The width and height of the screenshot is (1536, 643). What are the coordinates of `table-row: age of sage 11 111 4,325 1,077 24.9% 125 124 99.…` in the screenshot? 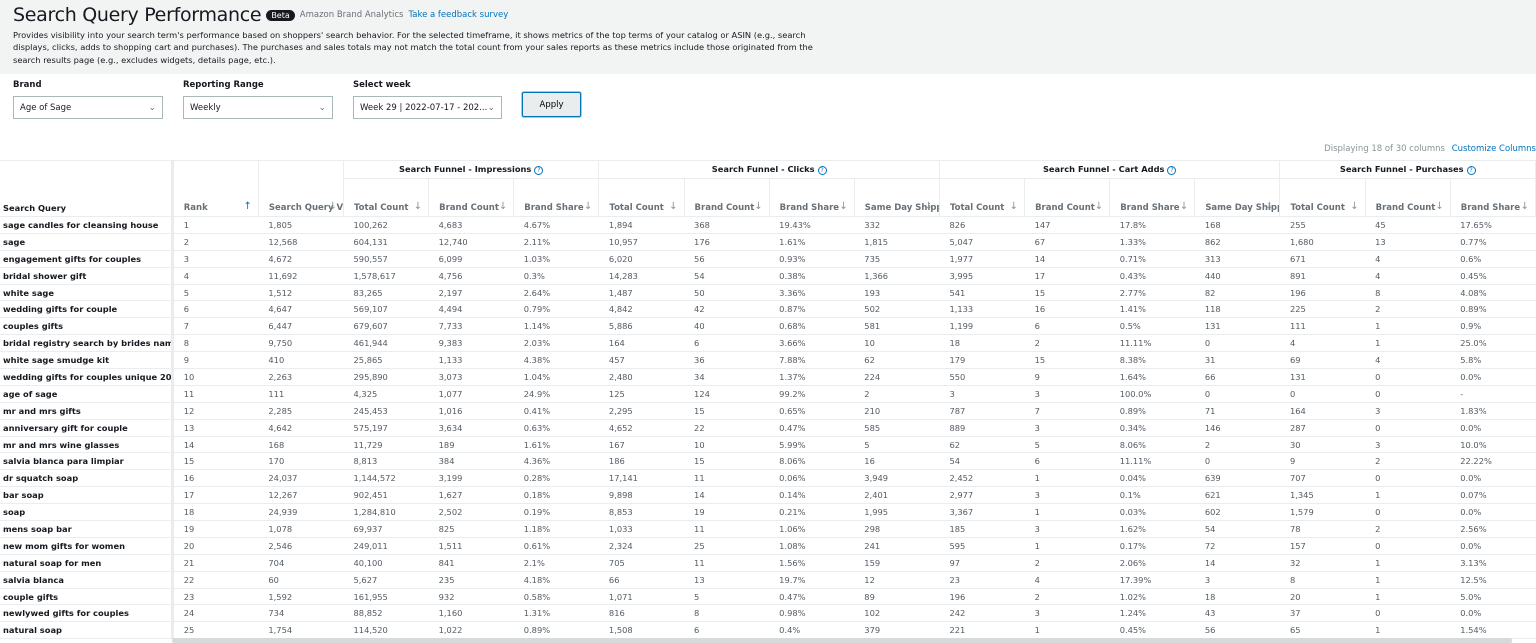 It's located at (768, 394).